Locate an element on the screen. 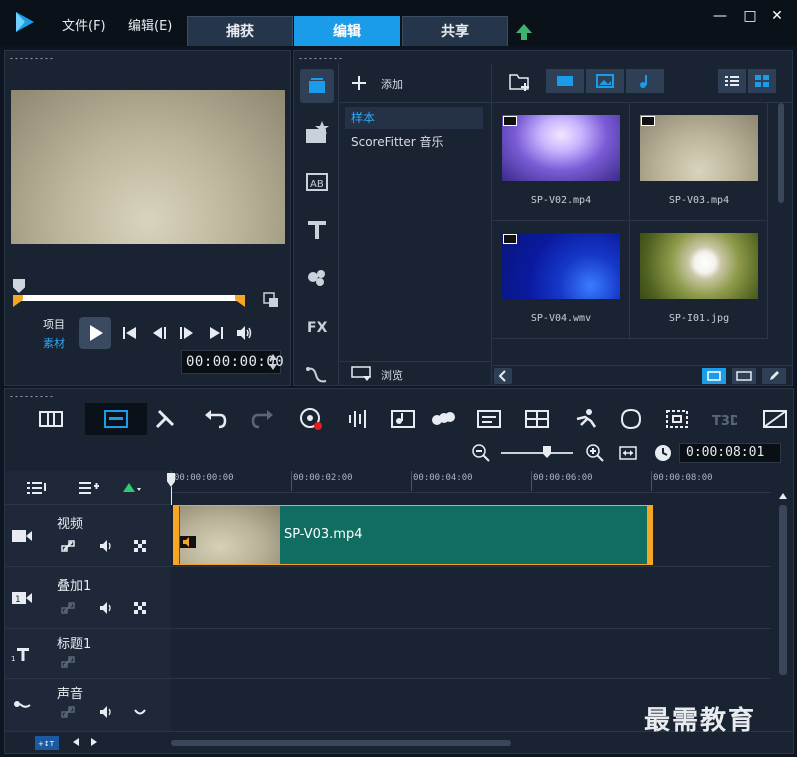 The image size is (797, 757). library-scrollbar is located at coordinates (781, 153).